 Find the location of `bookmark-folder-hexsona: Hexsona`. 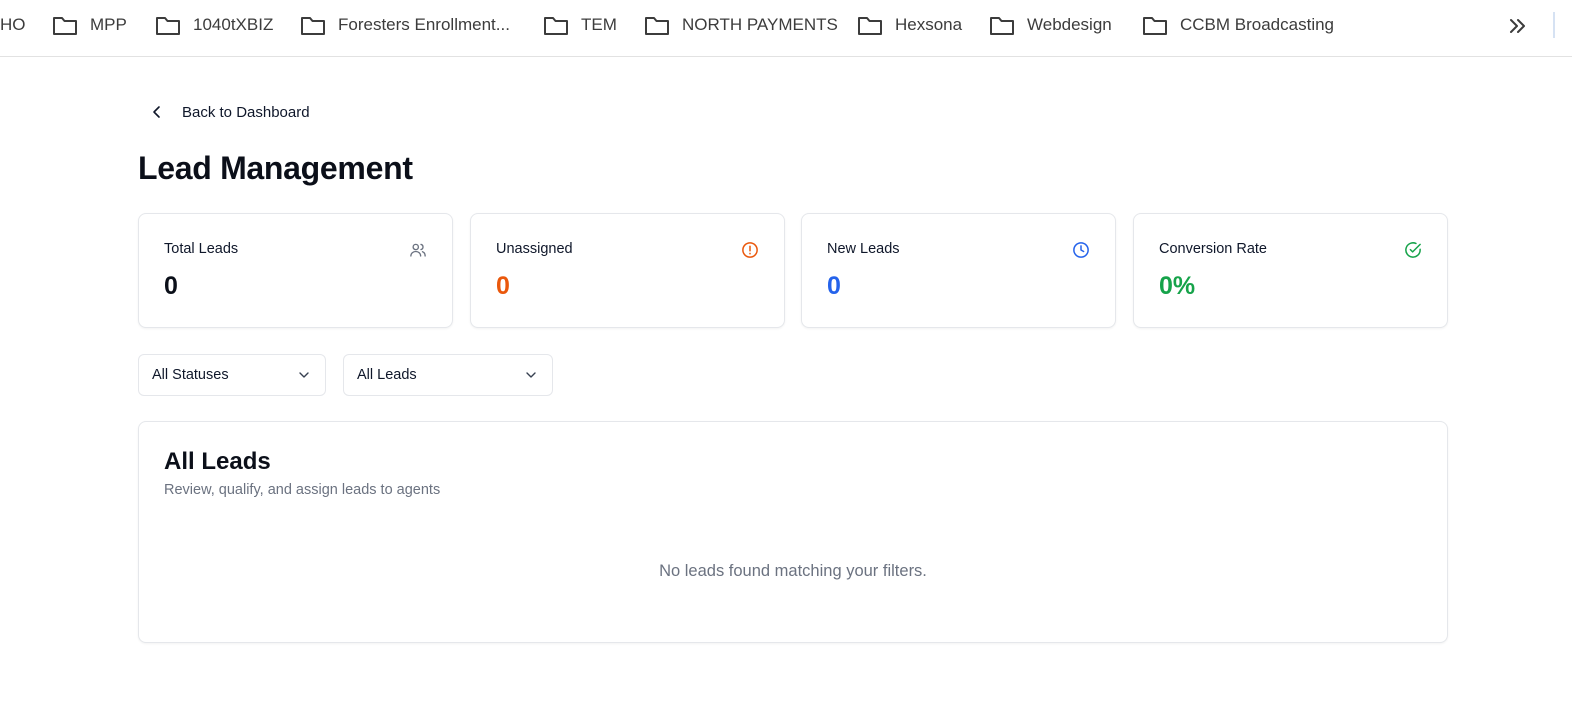

bookmark-folder-hexsona: Hexsona is located at coordinates (909, 25).